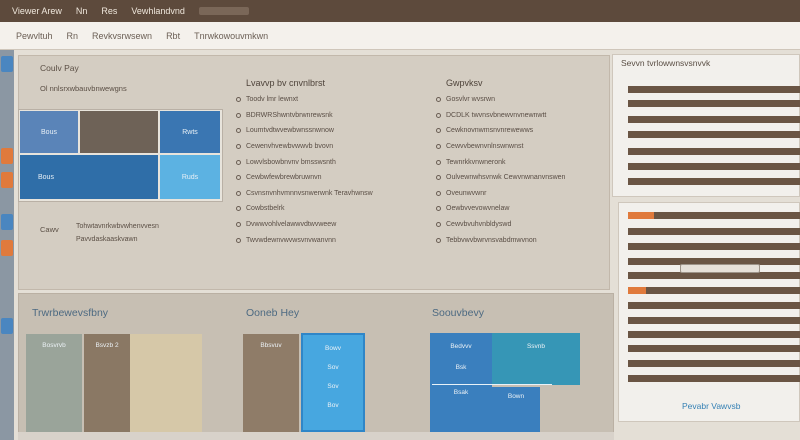 The image size is (800, 440). What do you see at coordinates (516, 409) in the screenshot?
I see `card-3-block-lower: Bown` at bounding box center [516, 409].